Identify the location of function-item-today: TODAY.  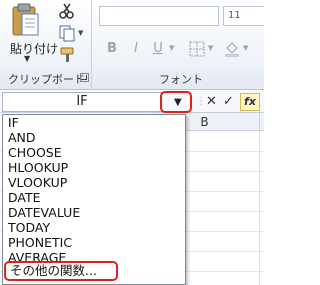
(29, 227).